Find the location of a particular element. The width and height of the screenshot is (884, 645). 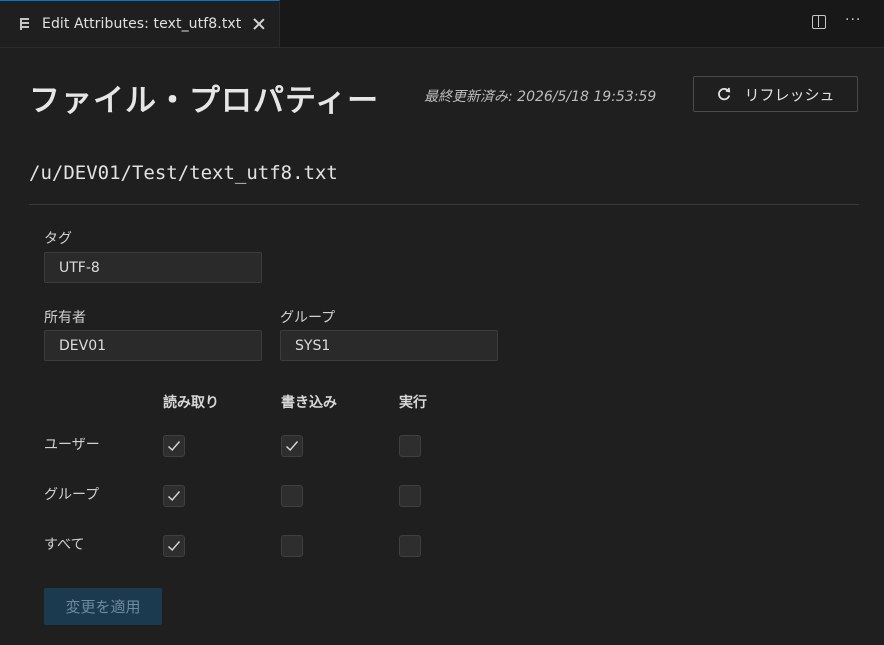

tag-label: タグ is located at coordinates (58, 239).